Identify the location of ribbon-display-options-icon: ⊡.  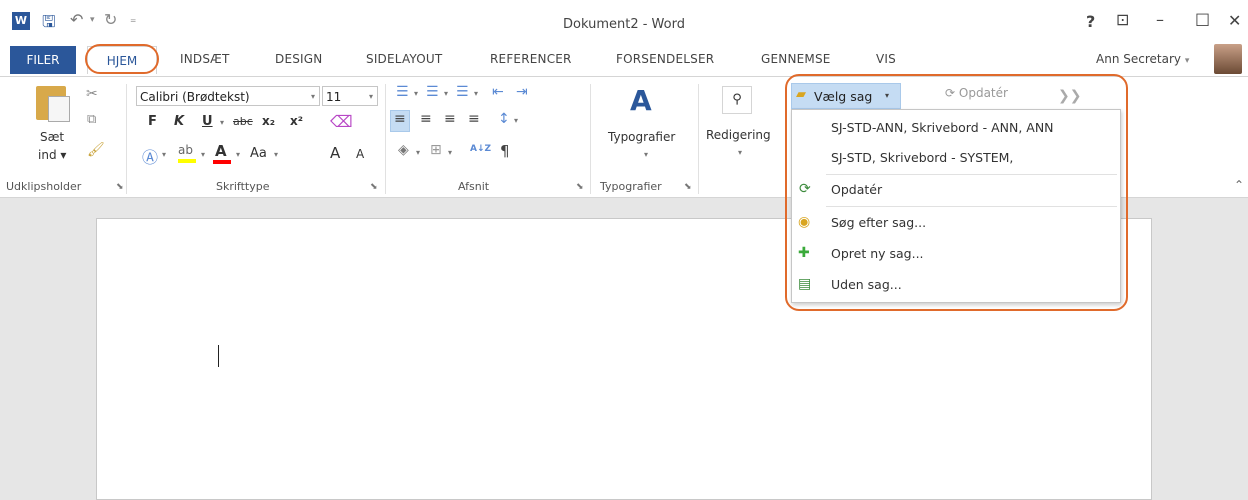
(1122, 19).